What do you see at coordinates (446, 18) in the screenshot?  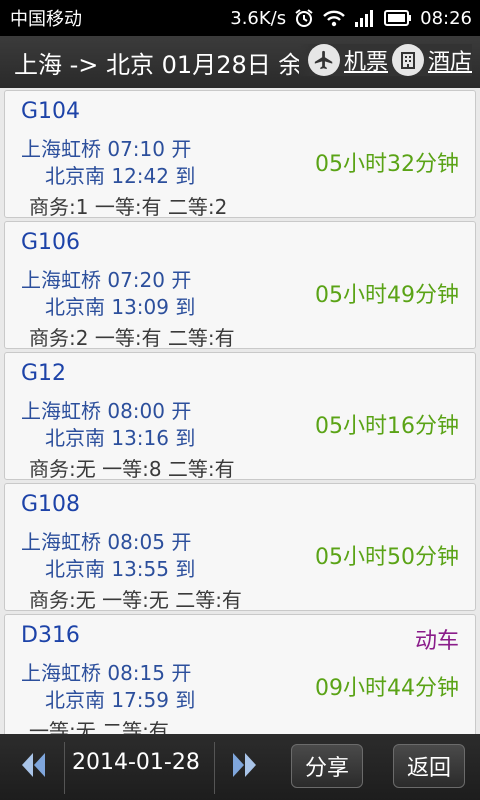 I see `status-time: 08:26` at bounding box center [446, 18].